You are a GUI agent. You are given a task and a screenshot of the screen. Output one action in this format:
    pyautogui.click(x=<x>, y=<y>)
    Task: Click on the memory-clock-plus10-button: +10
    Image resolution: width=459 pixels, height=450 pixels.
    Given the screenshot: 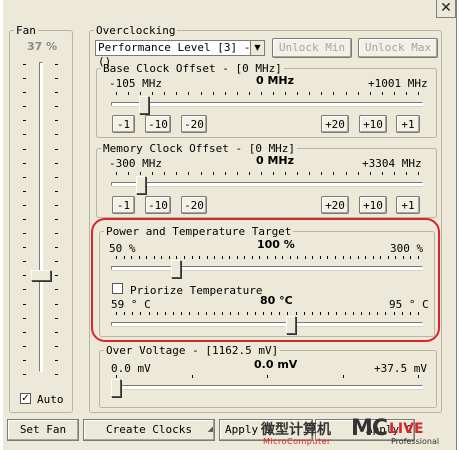 What is the action you would take?
    pyautogui.click(x=373, y=205)
    